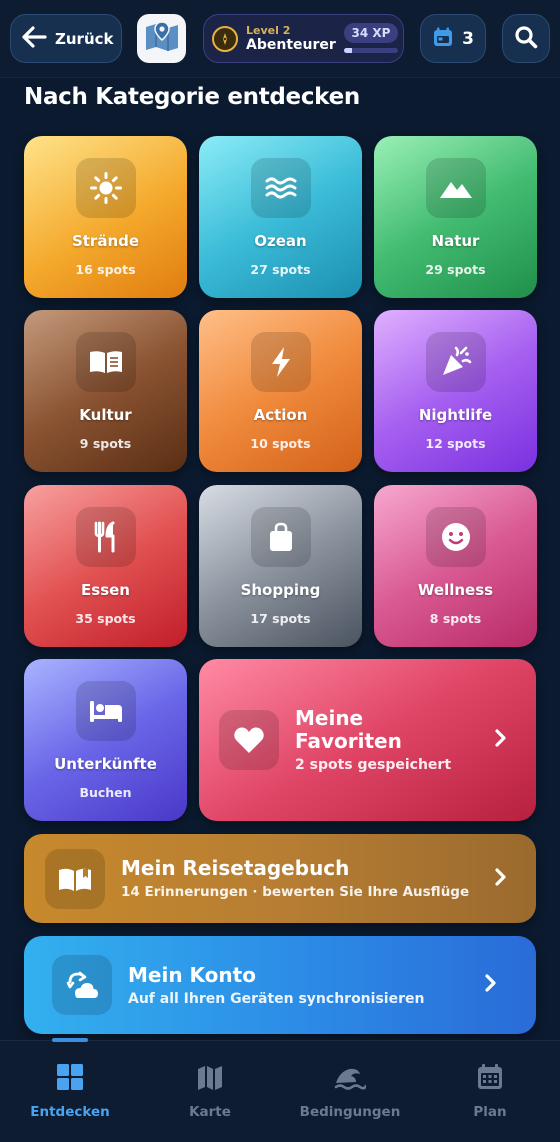 The image size is (560, 1142). I want to click on category-count: 8 spots, so click(455, 618).